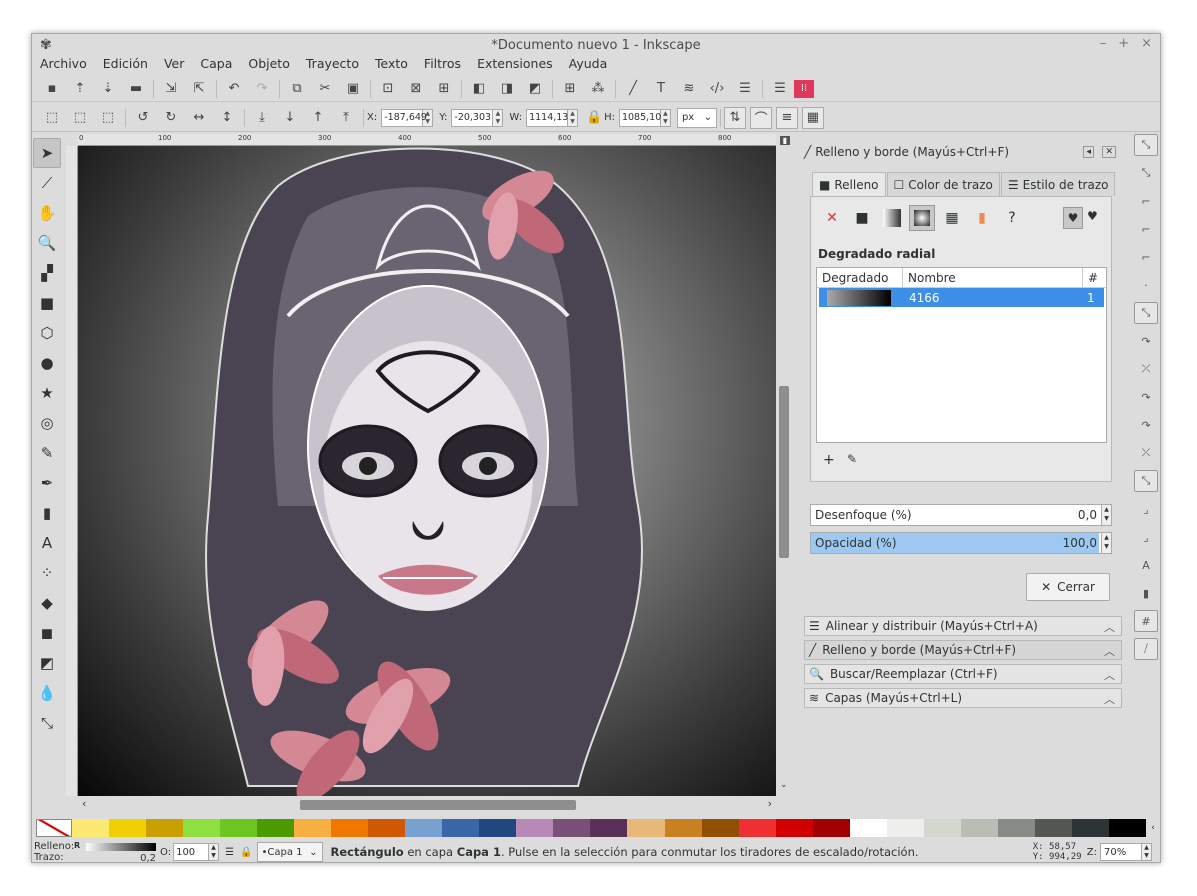 The width and height of the screenshot is (1197, 896). I want to click on snap-page-icon: ▮, so click(1146, 593).